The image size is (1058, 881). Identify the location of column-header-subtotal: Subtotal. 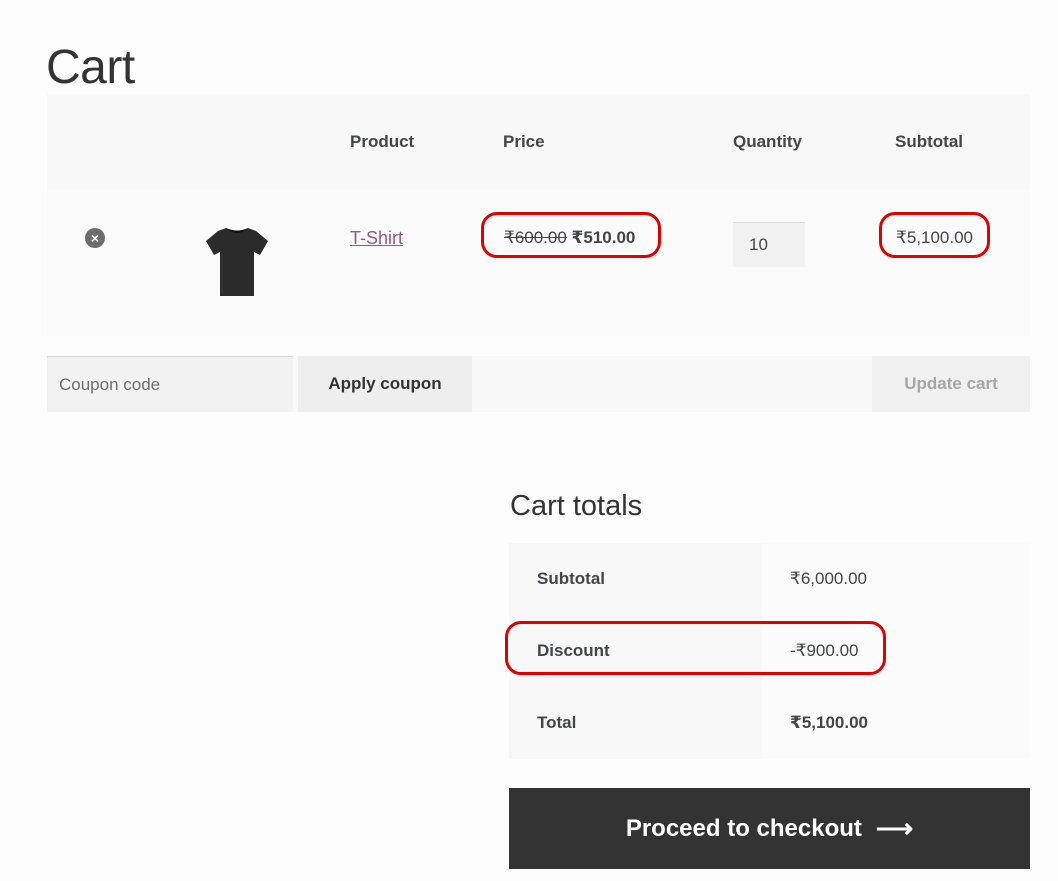
(929, 141).